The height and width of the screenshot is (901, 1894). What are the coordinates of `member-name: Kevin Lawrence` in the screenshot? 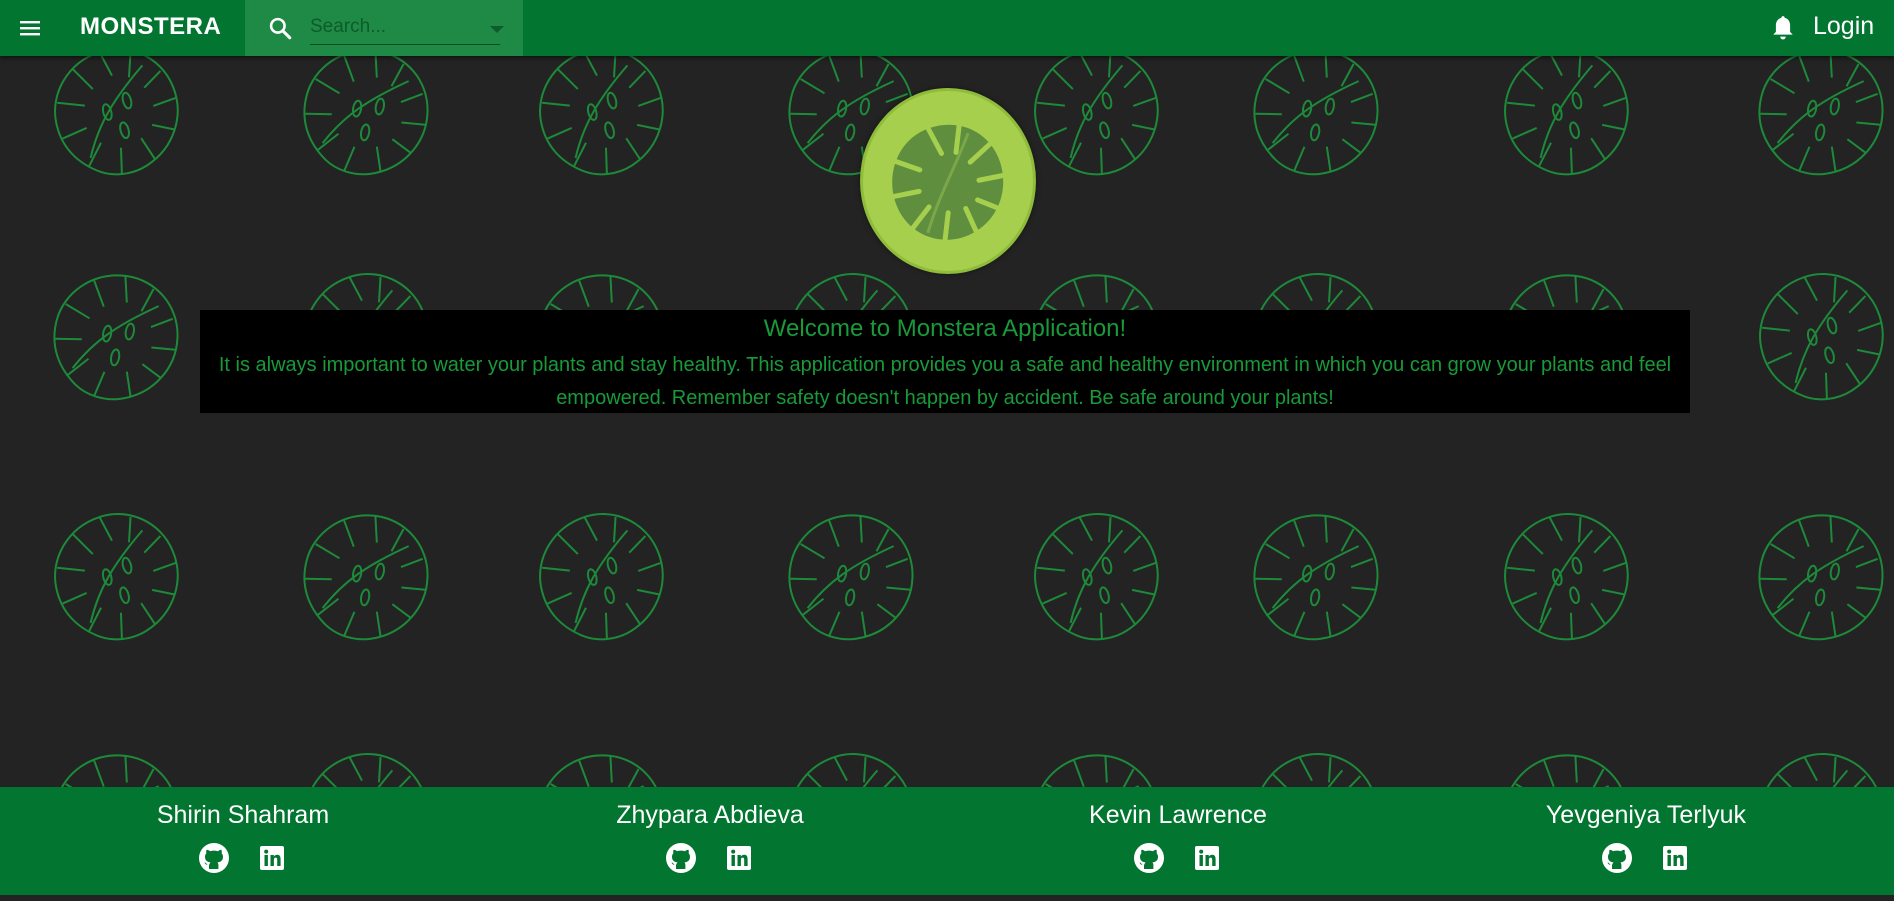 It's located at (1178, 815).